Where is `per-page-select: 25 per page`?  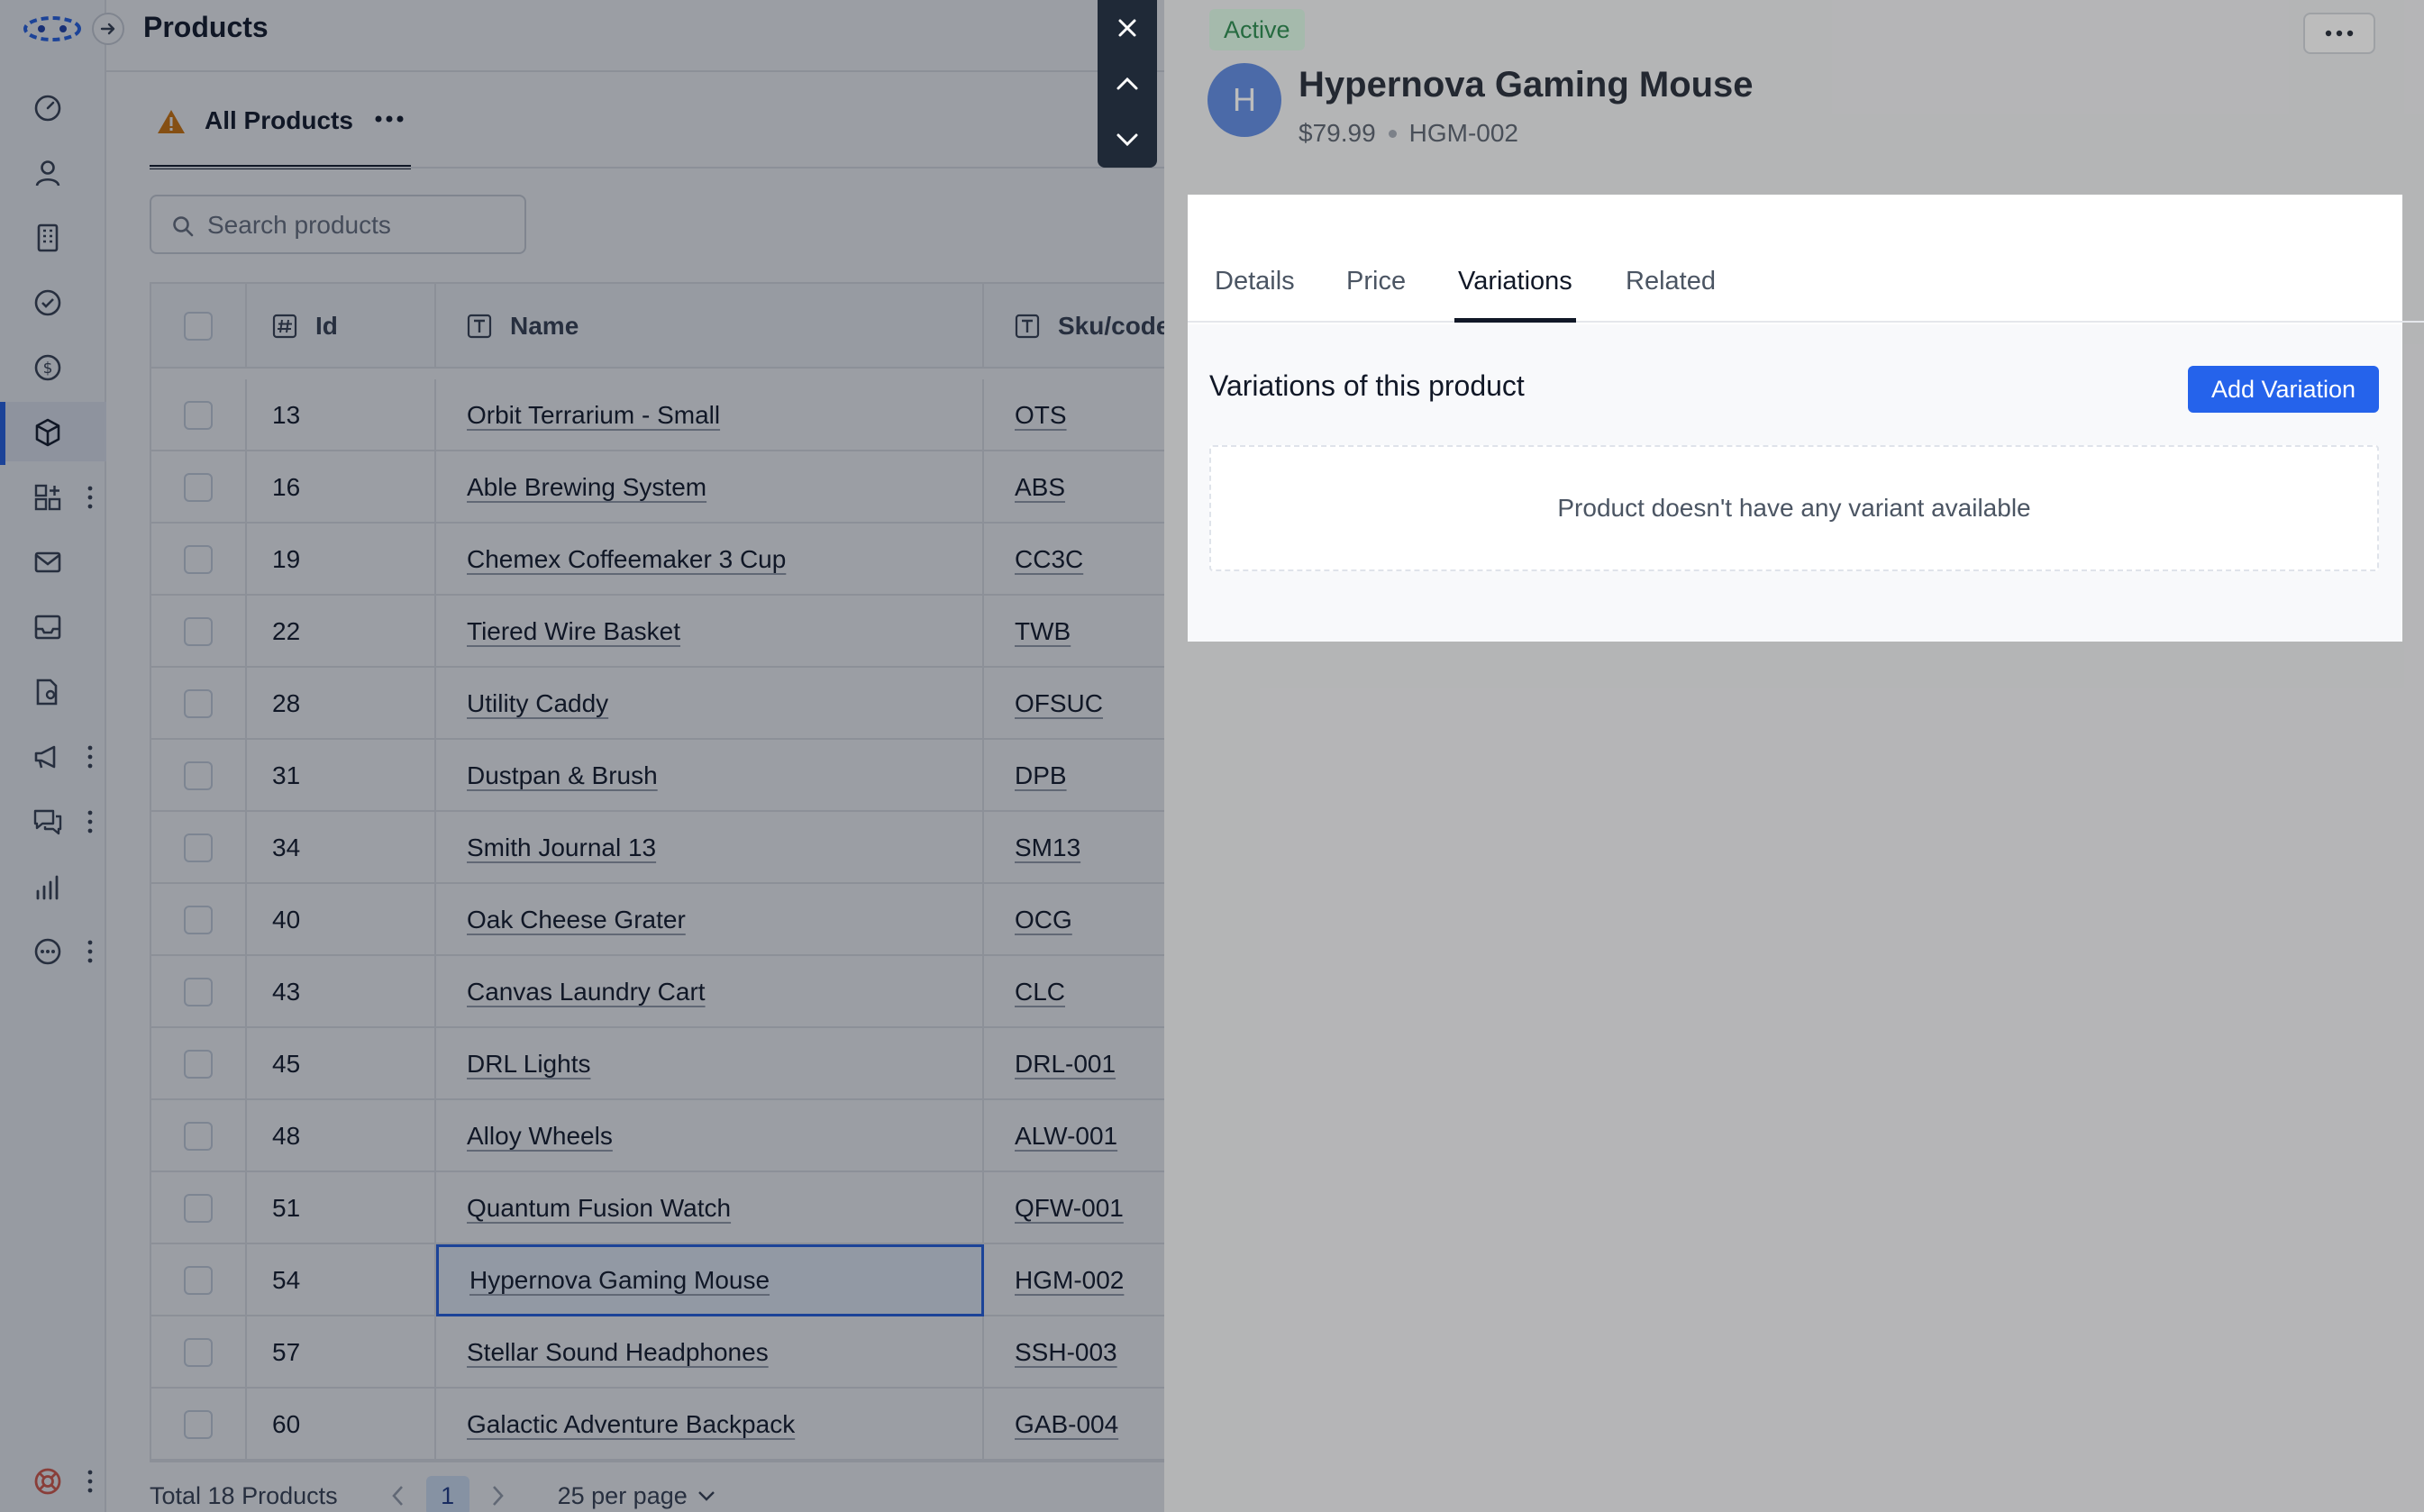
per-page-select: 25 per page is located at coordinates (637, 1496).